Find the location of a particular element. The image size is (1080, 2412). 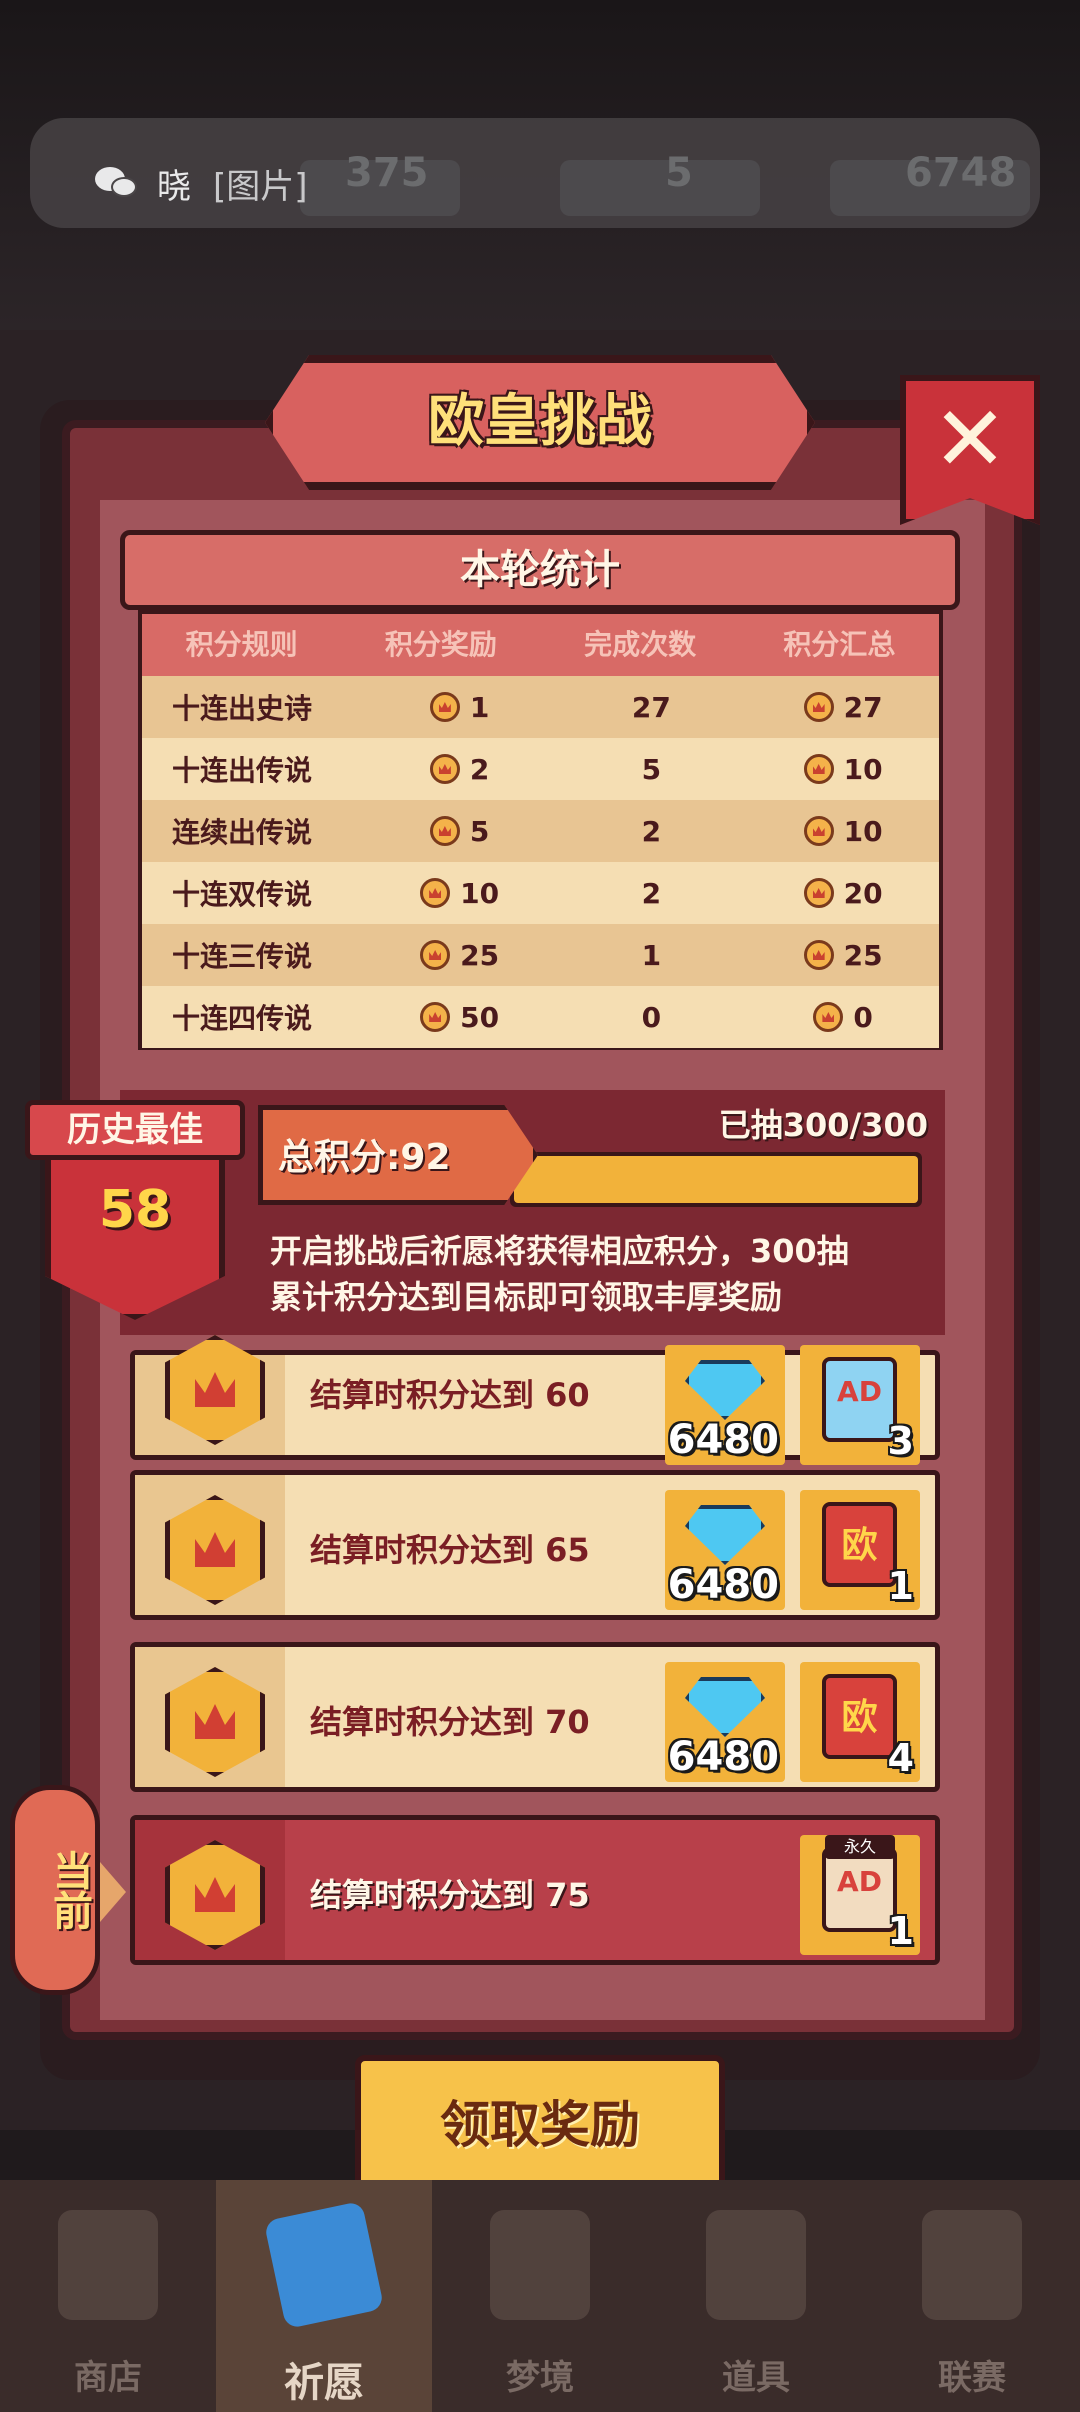

count-cell: 27 is located at coordinates (651, 707).